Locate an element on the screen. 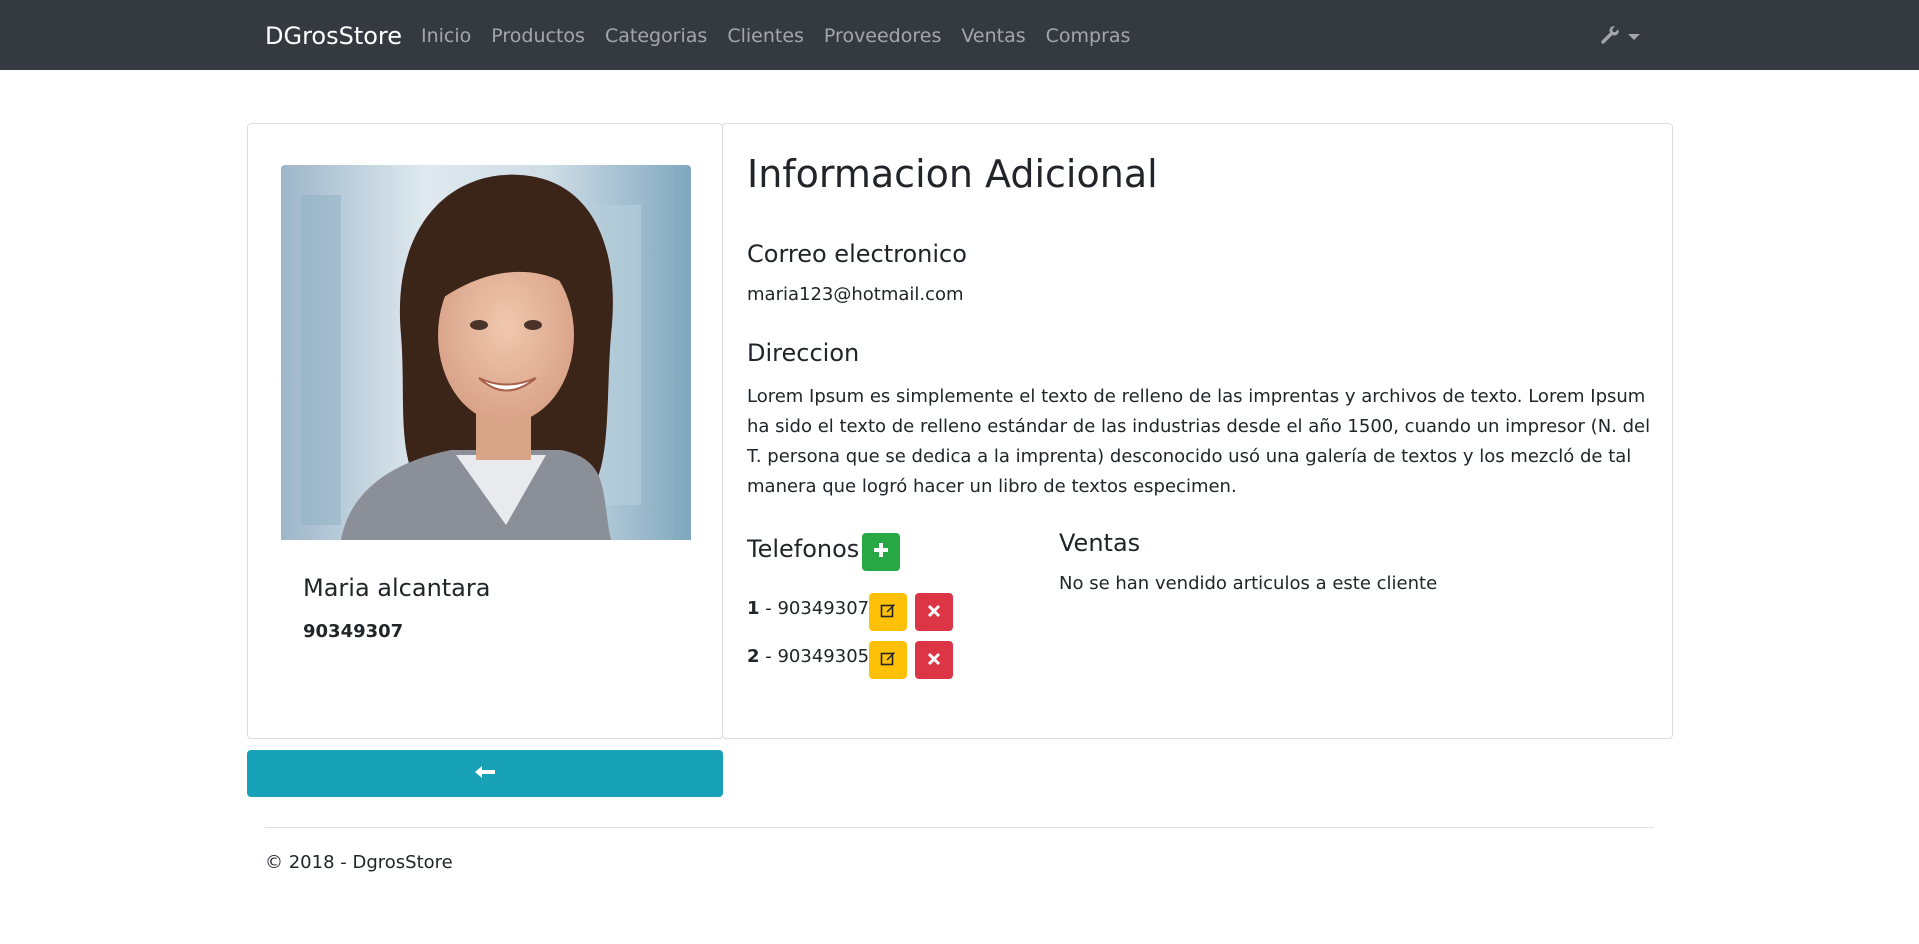  plus-icon is located at coordinates (881, 552).